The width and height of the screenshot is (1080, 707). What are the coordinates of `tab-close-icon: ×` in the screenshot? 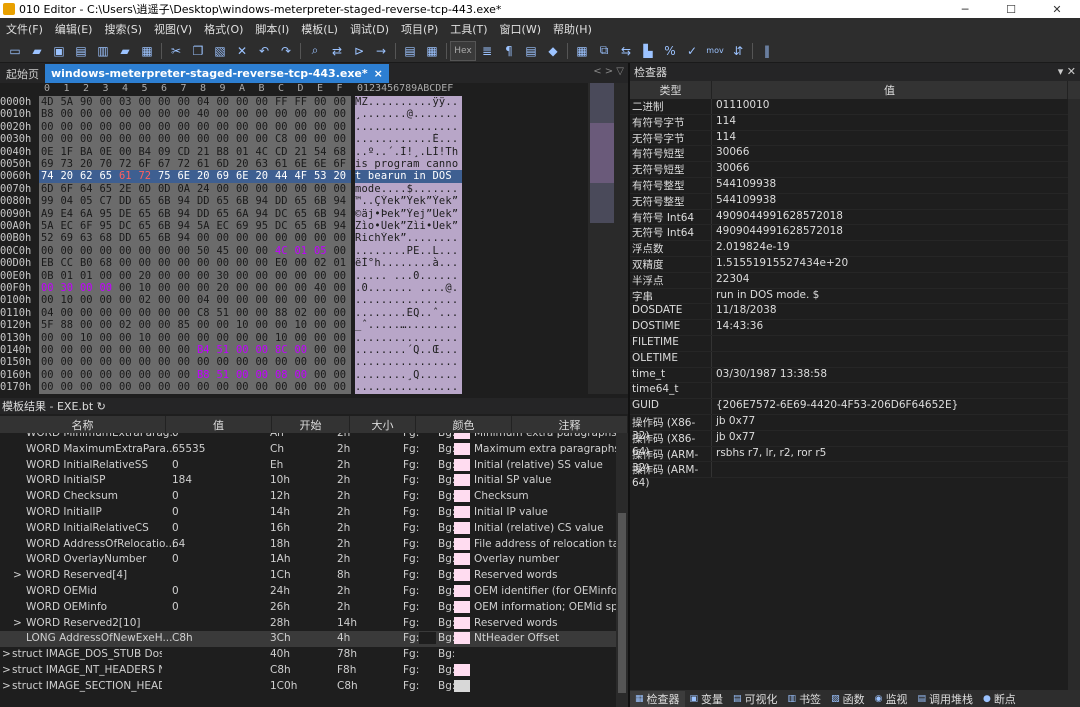 It's located at (378, 73).